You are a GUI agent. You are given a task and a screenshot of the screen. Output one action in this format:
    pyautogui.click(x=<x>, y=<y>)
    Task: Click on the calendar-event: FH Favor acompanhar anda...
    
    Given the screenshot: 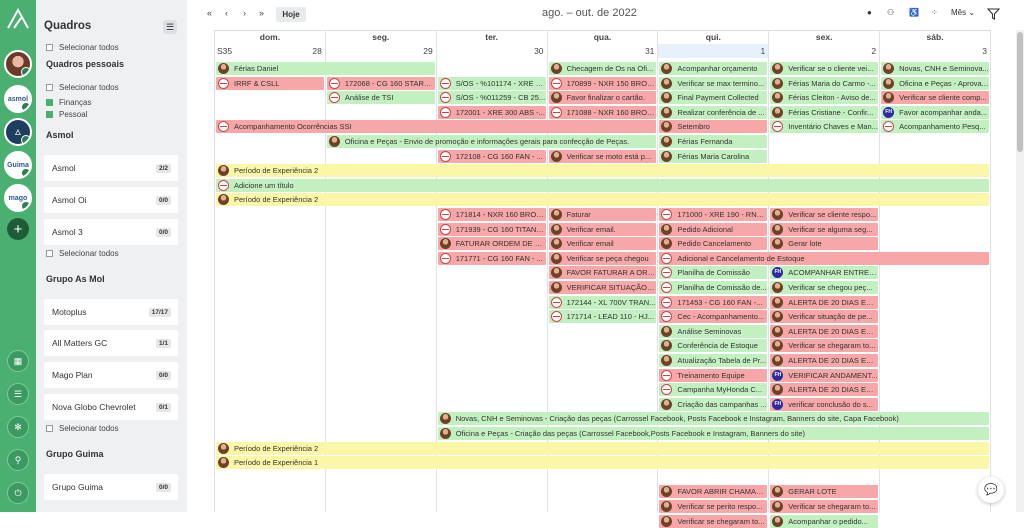 What is the action you would take?
    pyautogui.click(x=935, y=112)
    